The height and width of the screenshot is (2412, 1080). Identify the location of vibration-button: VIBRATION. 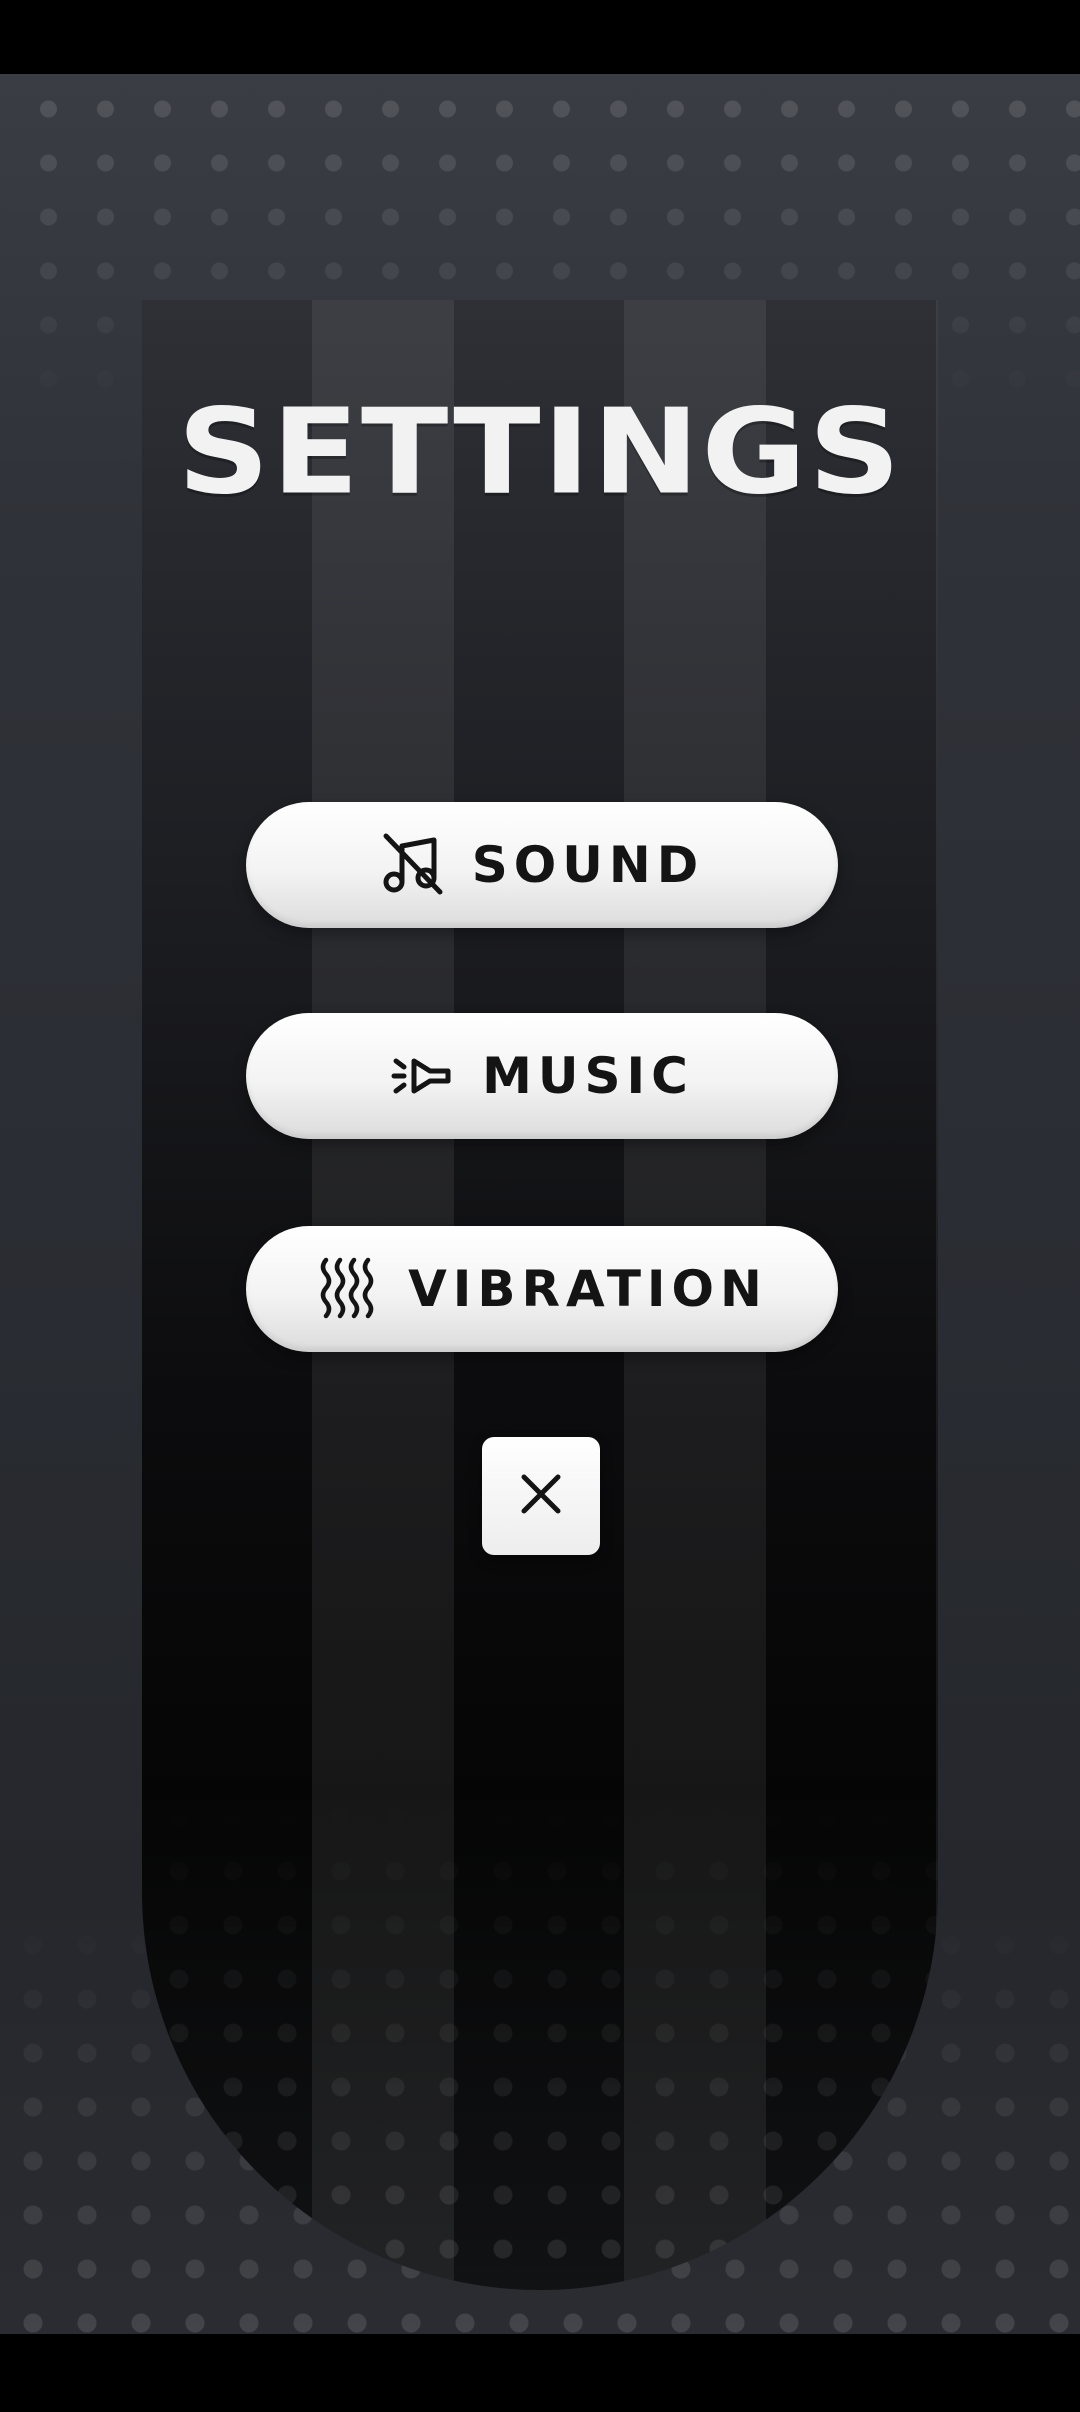
(542, 1289).